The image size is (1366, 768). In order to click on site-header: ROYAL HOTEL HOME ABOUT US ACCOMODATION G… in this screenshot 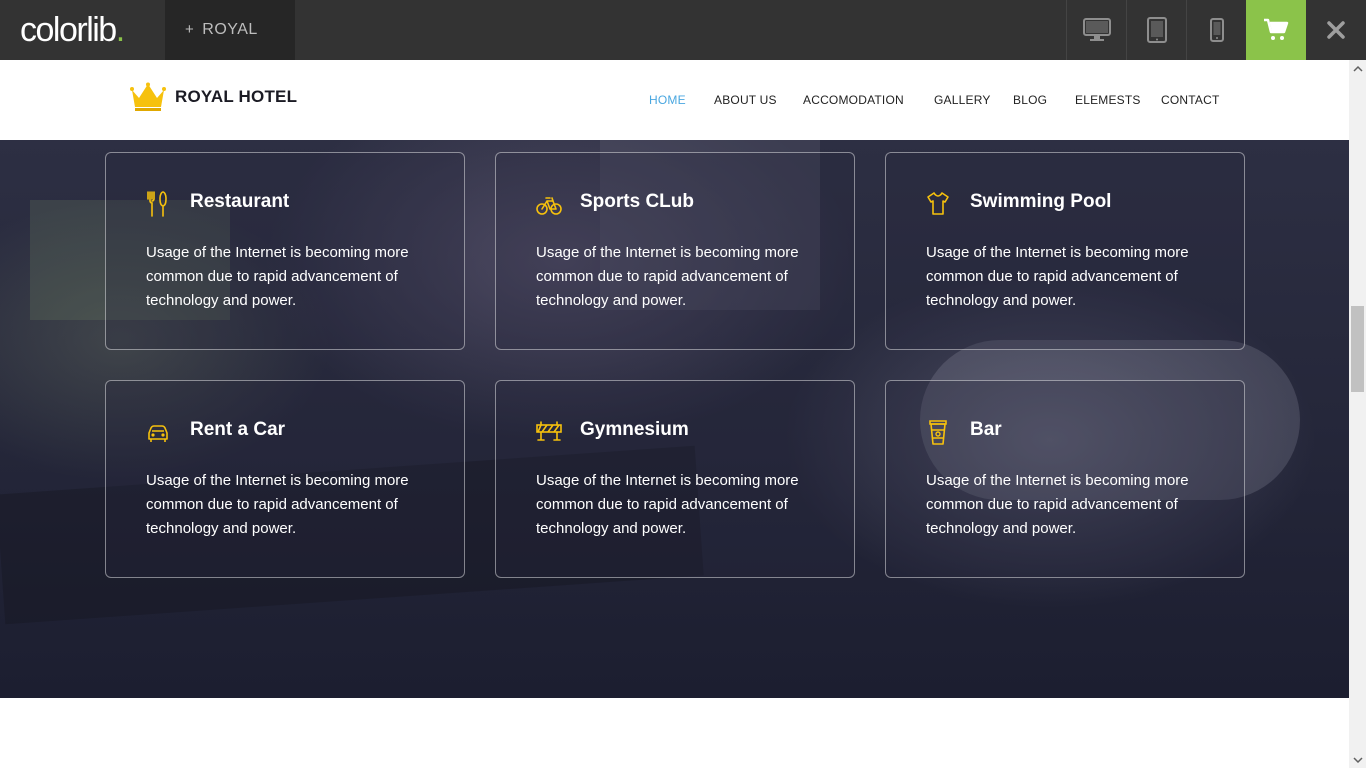, I will do `click(674, 100)`.